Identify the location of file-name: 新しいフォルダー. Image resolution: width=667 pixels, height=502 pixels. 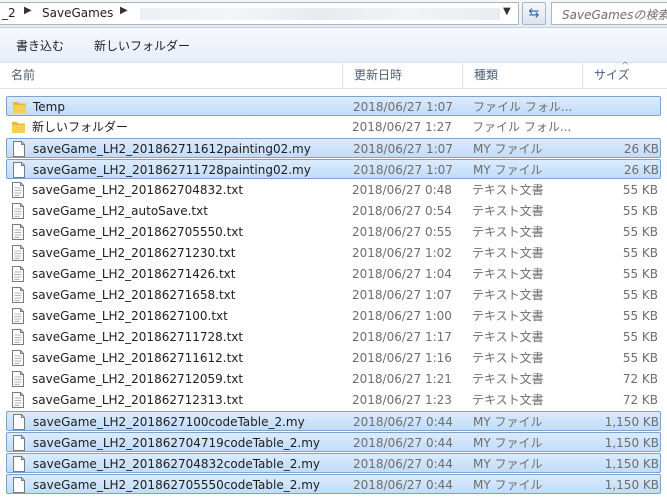
(80, 127).